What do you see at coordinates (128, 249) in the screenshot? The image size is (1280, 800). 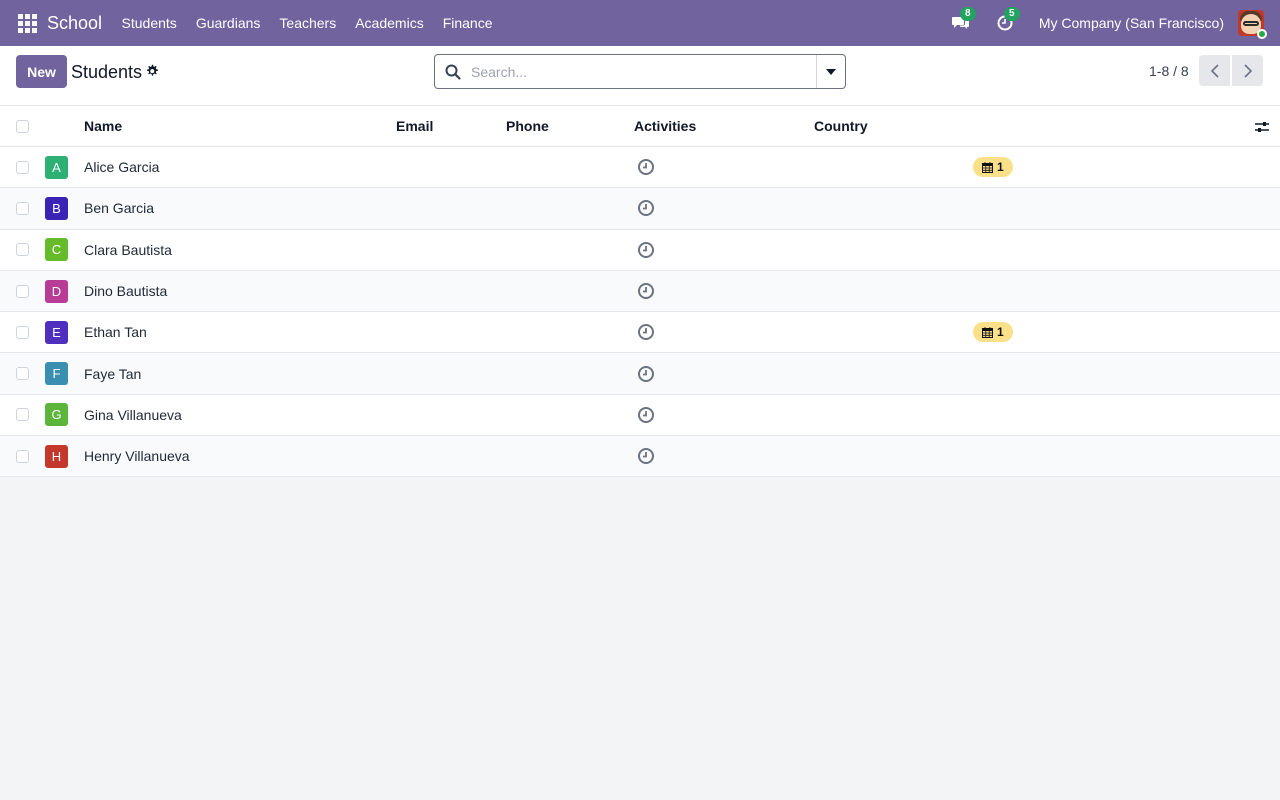 I see `student-name: Clara Bautista` at bounding box center [128, 249].